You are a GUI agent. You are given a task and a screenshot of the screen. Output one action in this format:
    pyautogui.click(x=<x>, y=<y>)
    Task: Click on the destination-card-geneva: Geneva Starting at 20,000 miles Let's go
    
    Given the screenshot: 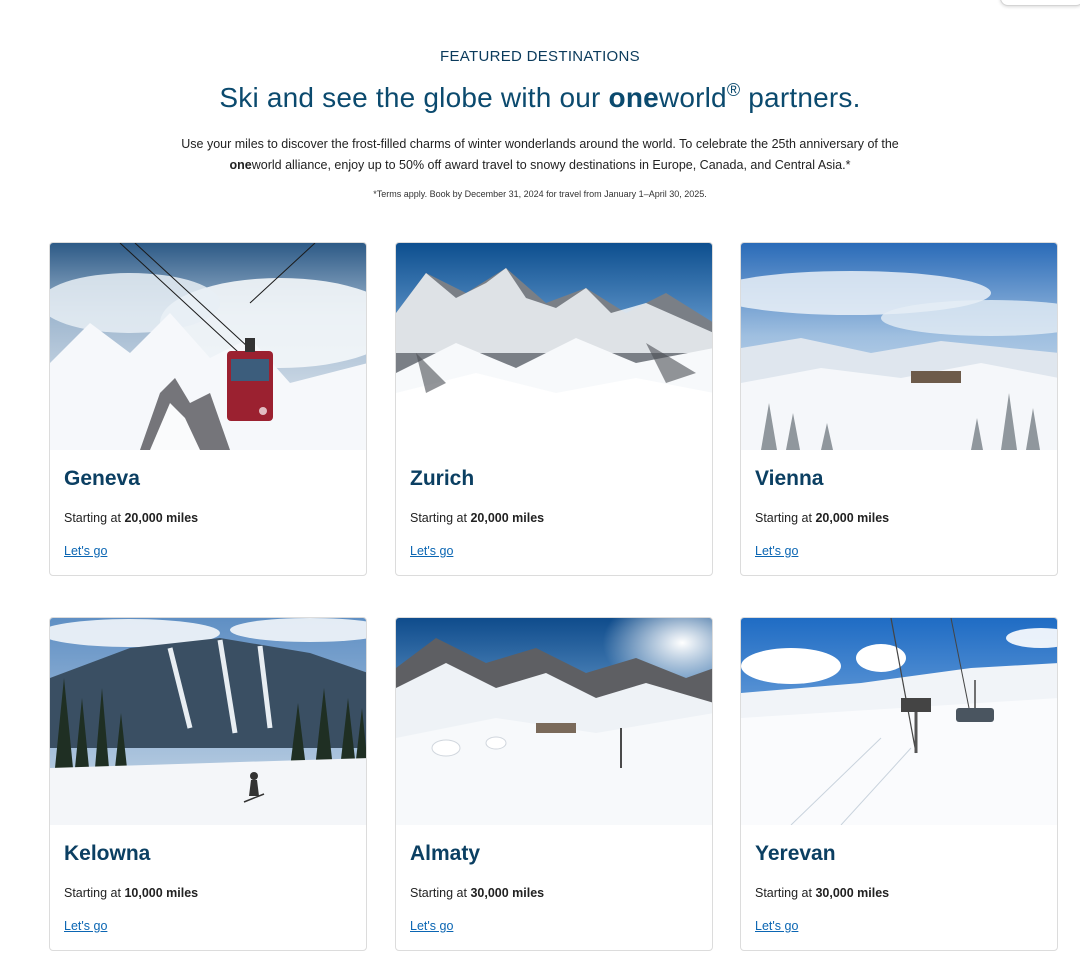 What is the action you would take?
    pyautogui.click(x=208, y=409)
    